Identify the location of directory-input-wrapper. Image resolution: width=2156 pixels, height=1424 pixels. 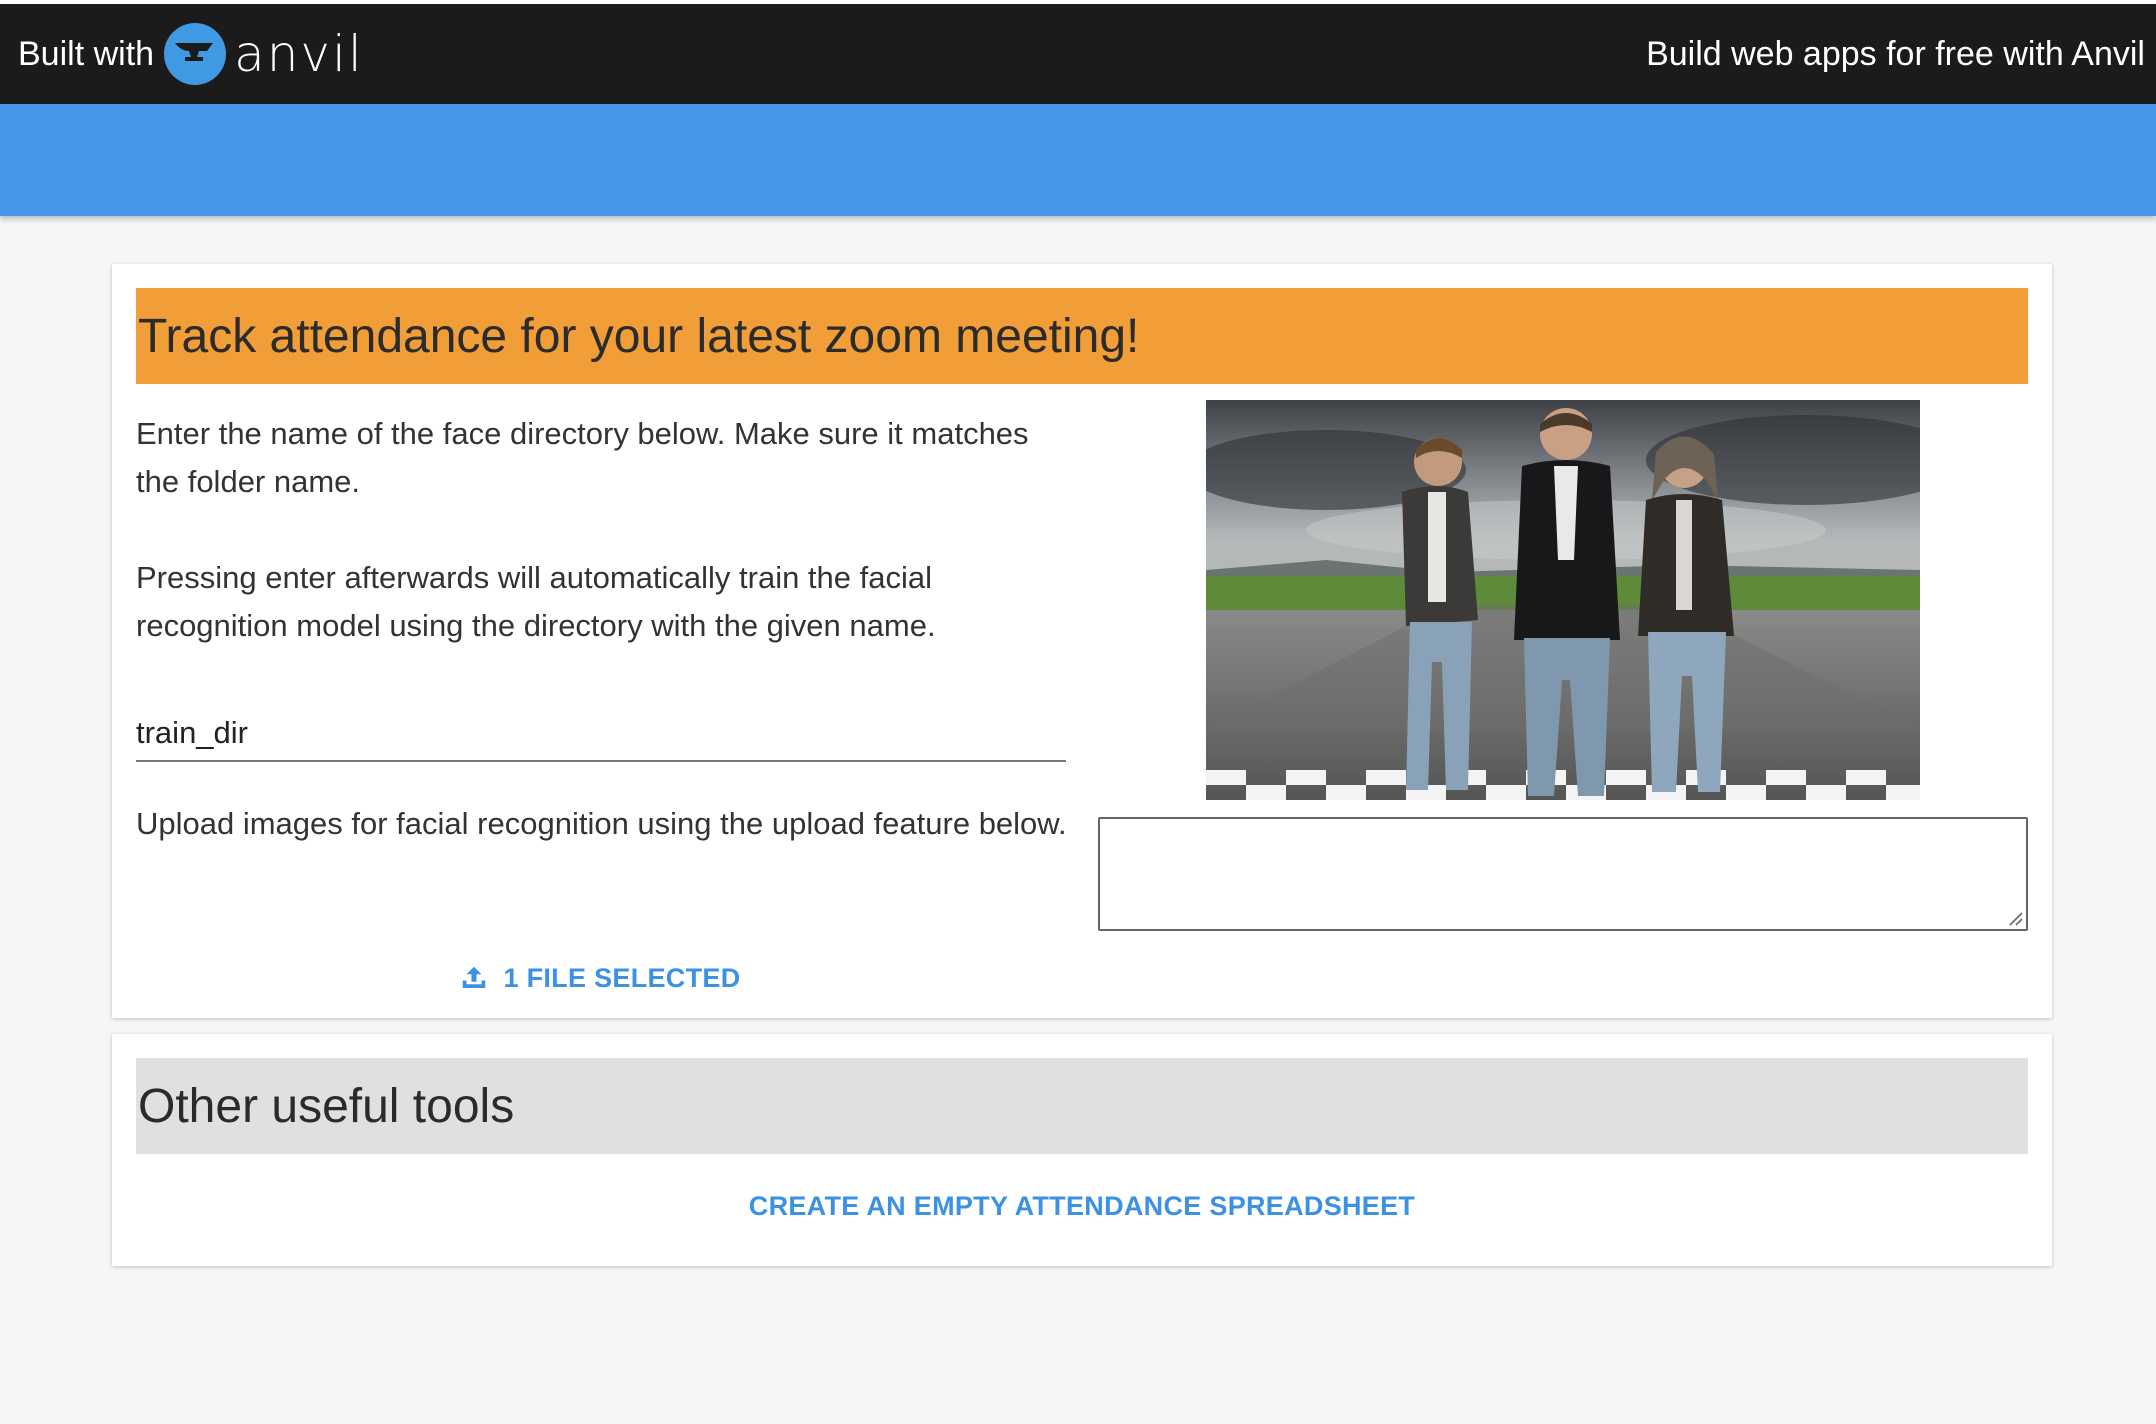
(601, 734).